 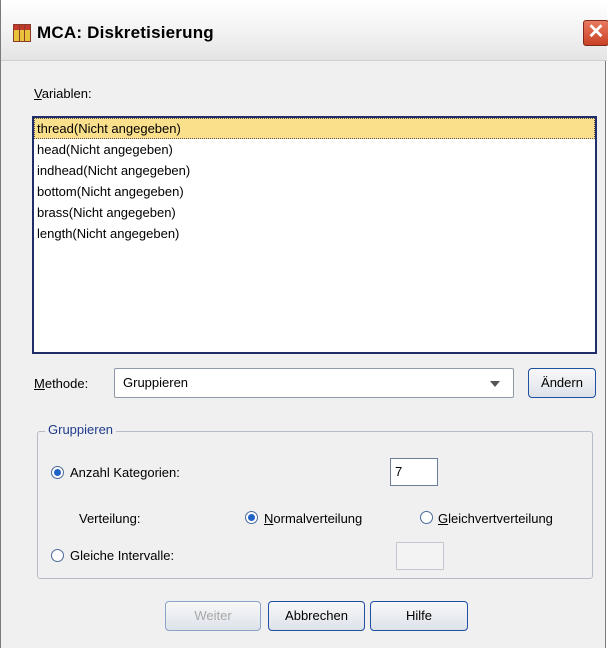 What do you see at coordinates (420, 556) in the screenshot?
I see `gleiche-intervalle-input` at bounding box center [420, 556].